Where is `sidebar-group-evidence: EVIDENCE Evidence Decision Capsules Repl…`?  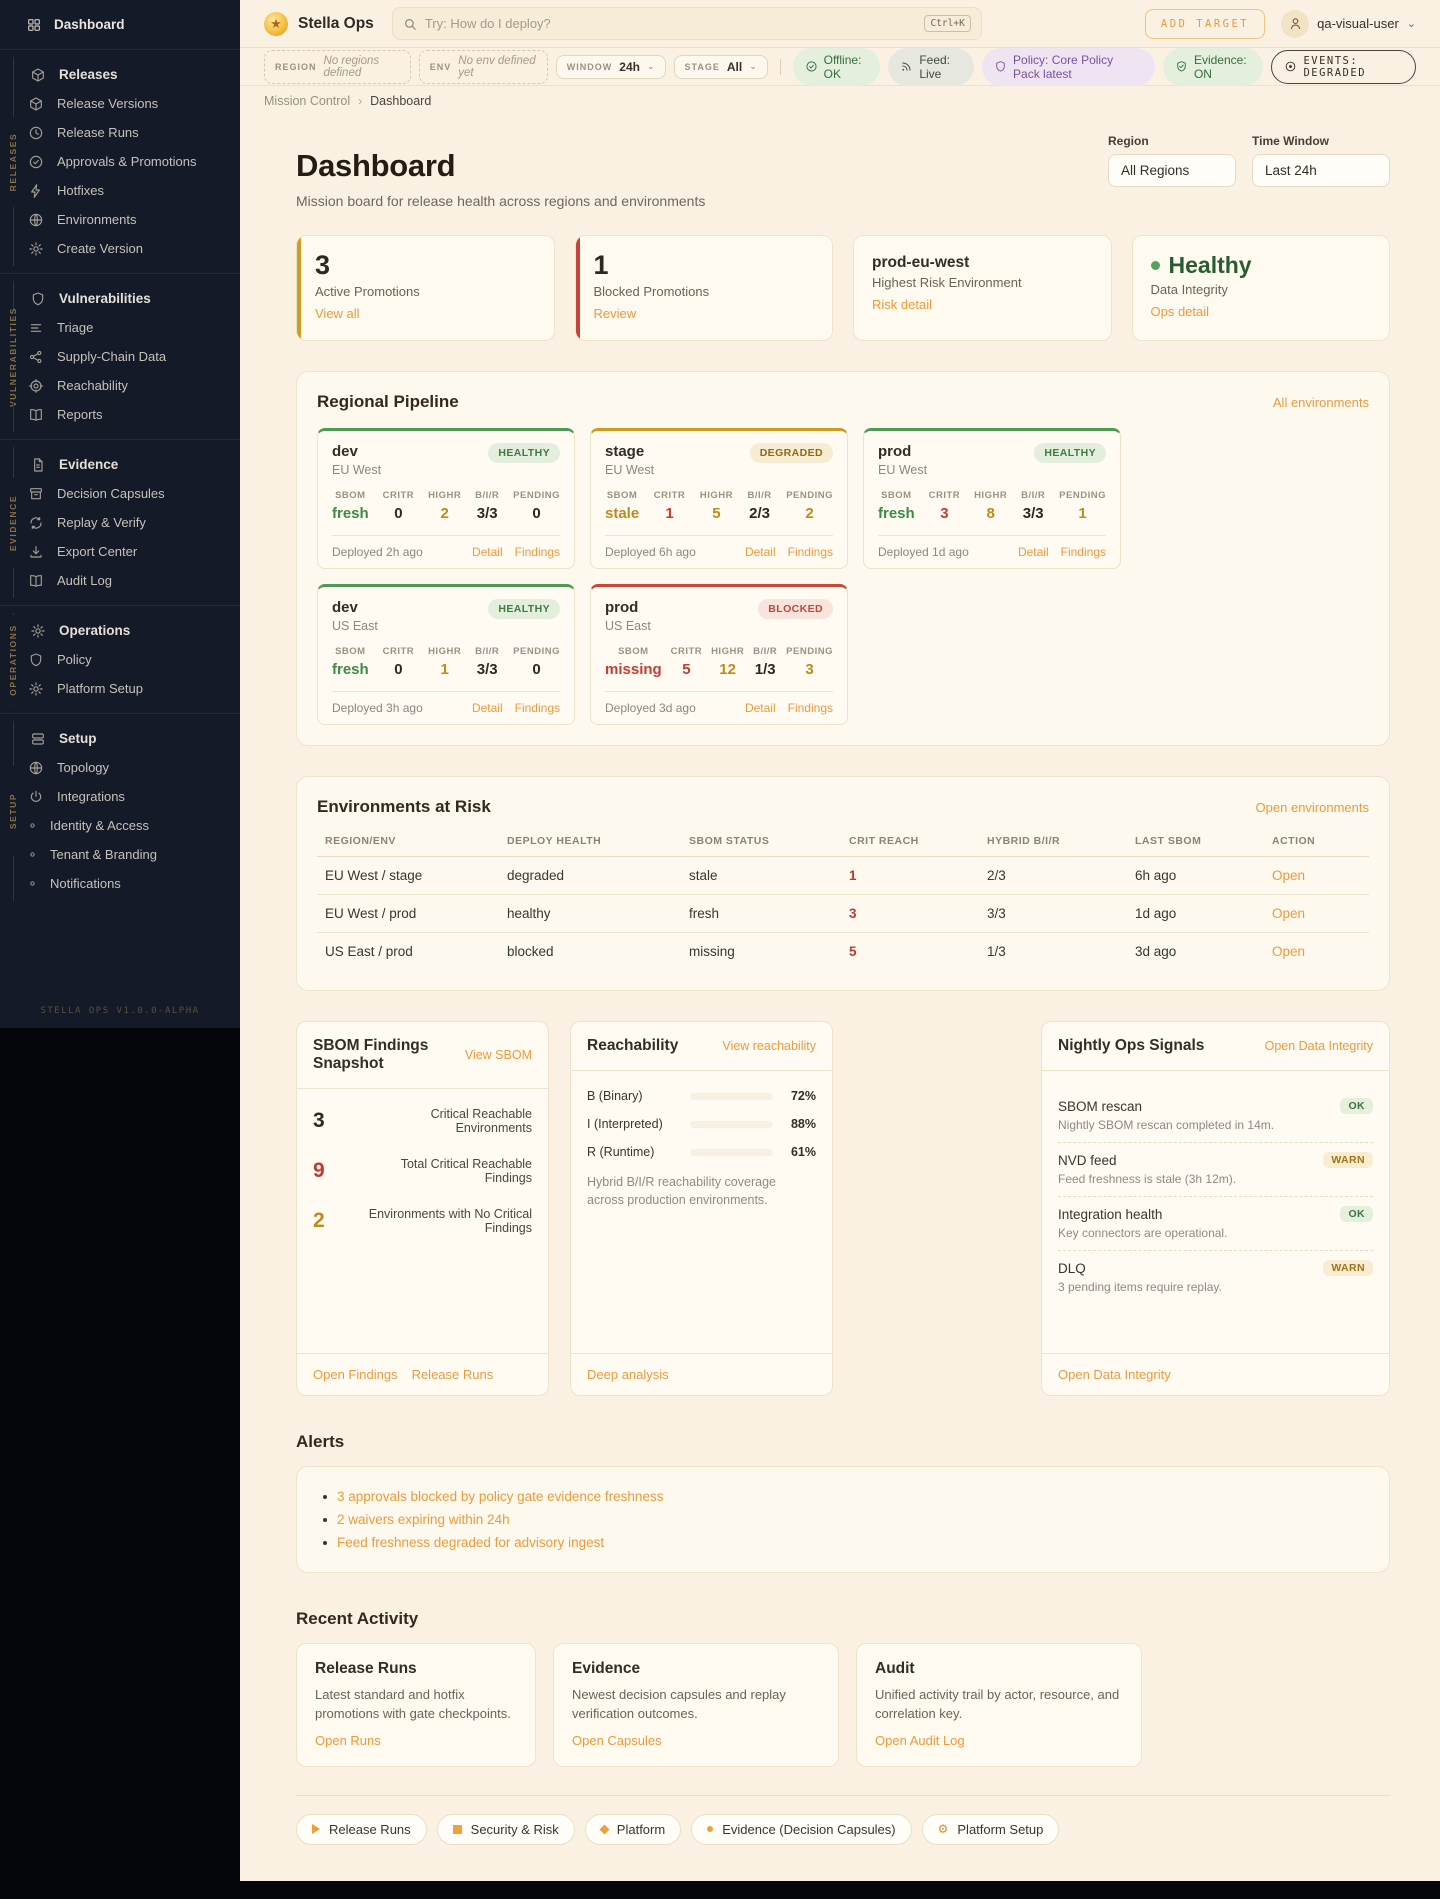 sidebar-group-evidence: EVIDENCE Evidence Decision Capsules Repl… is located at coordinates (120, 522).